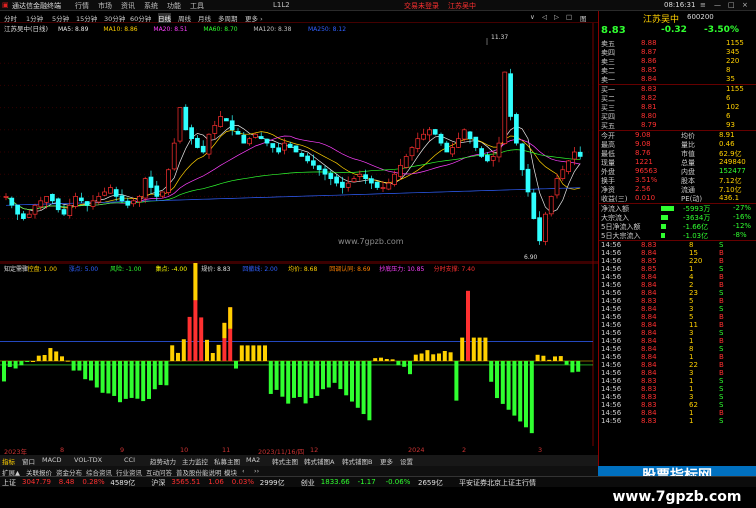 The width and height of the screenshot is (756, 508). Describe the element at coordinates (676, 208) in the screenshot. I see `flow-row: 净流入额 -5993万 -27%` at that location.